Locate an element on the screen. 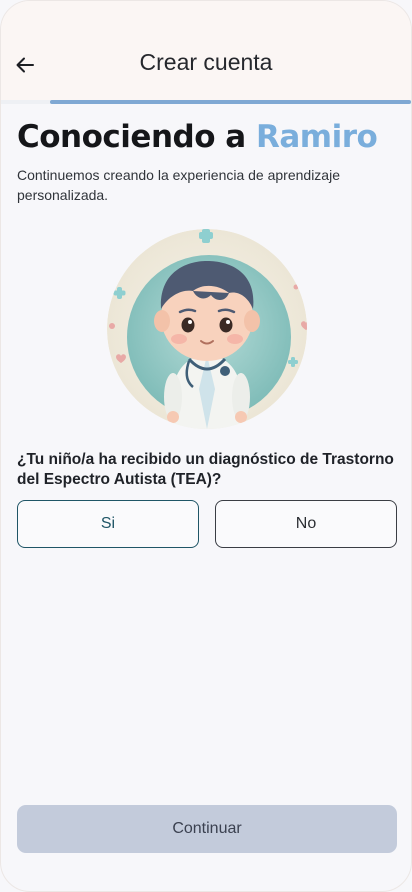 Image resolution: width=412 pixels, height=892 pixels. avatar is located at coordinates (207, 329).